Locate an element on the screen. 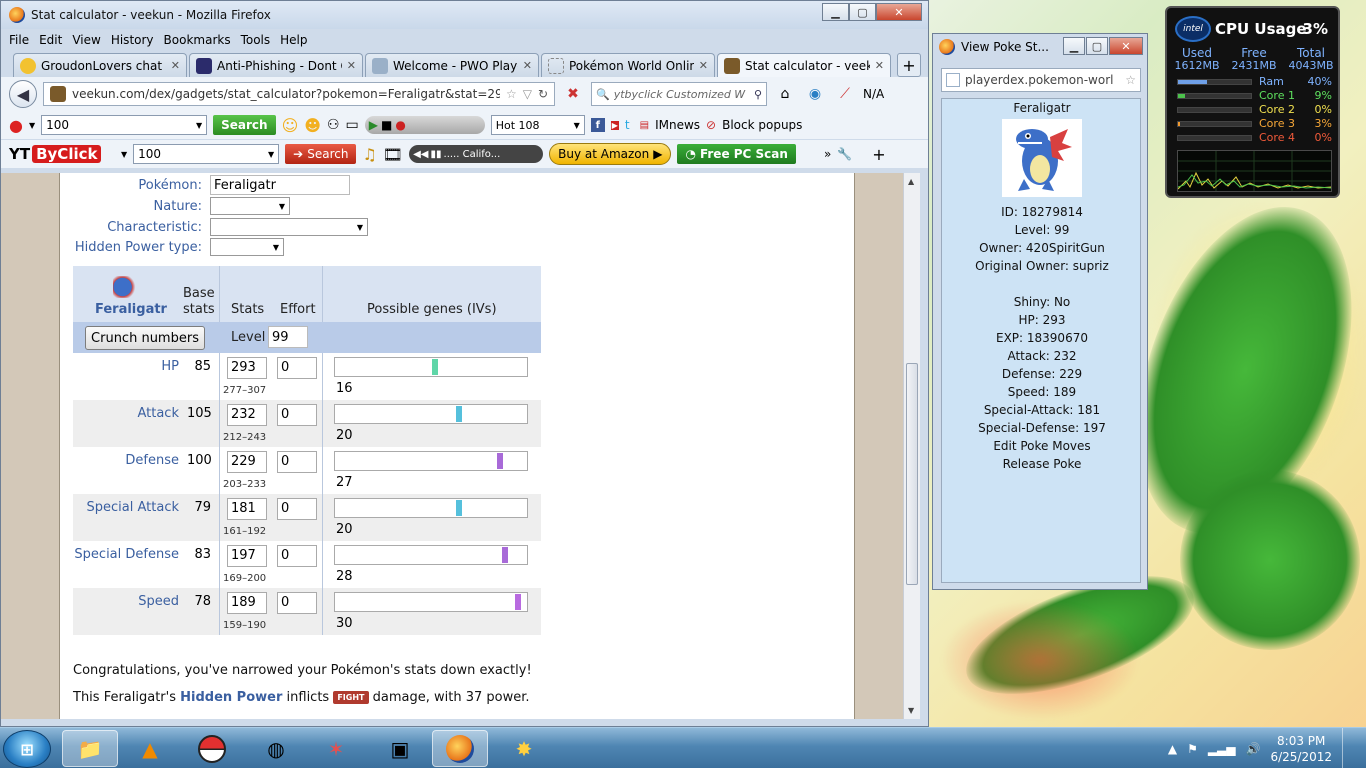 Image resolution: width=1366 pixels, height=768 pixels. twitter-icon: t is located at coordinates (627, 125).